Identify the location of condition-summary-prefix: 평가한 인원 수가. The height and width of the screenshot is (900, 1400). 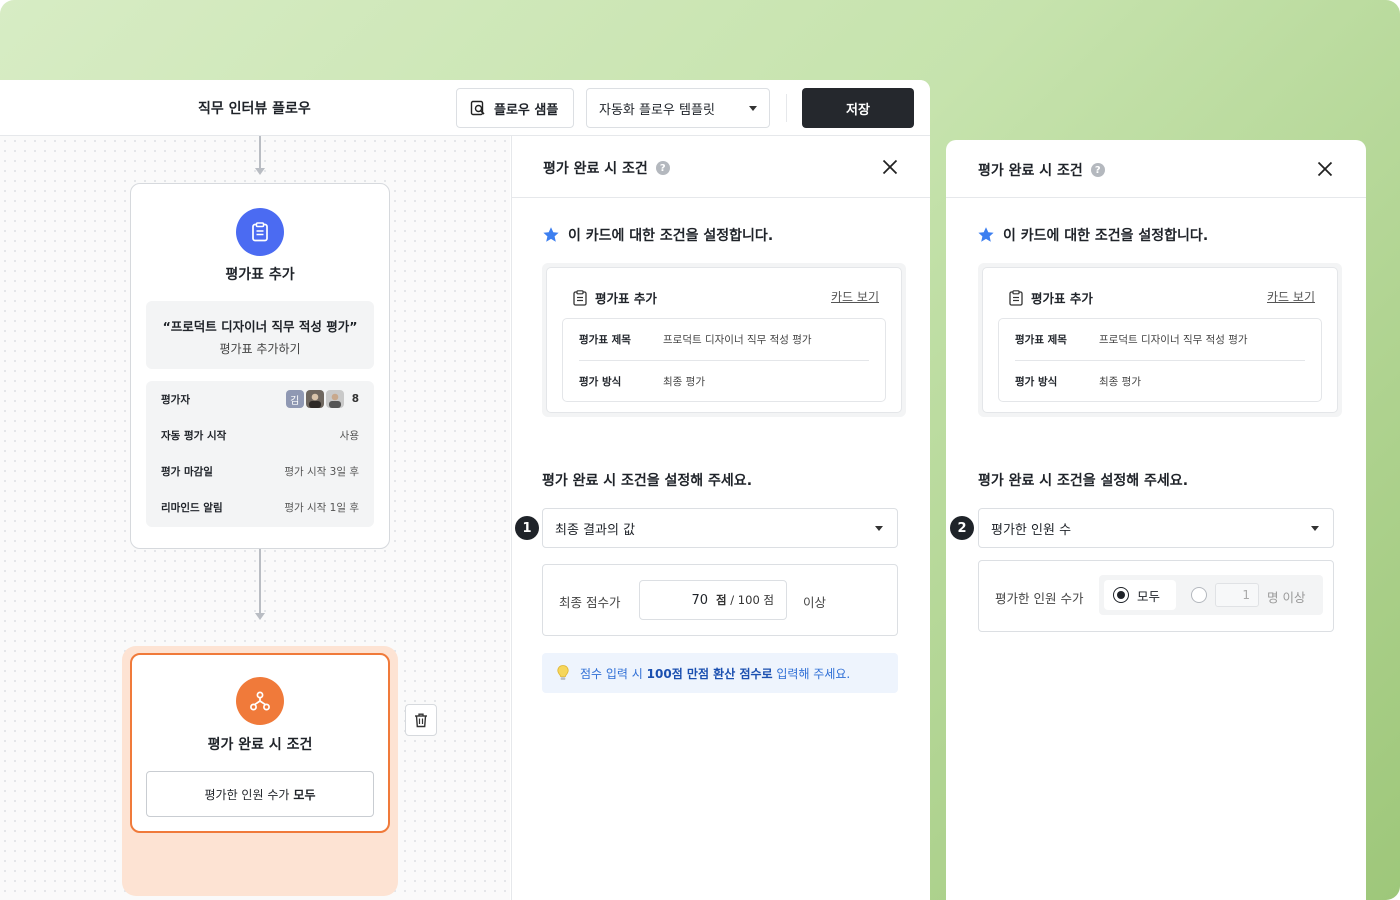
(247, 794).